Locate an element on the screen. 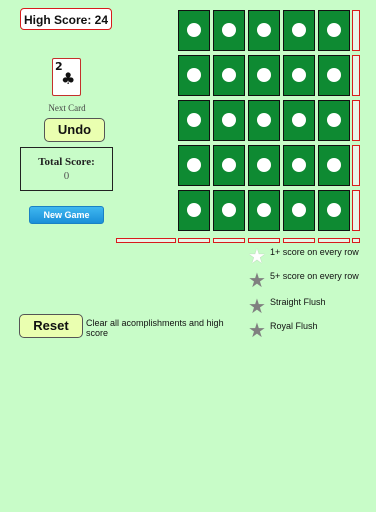  next-card-label: Next Card is located at coordinates (67, 108).